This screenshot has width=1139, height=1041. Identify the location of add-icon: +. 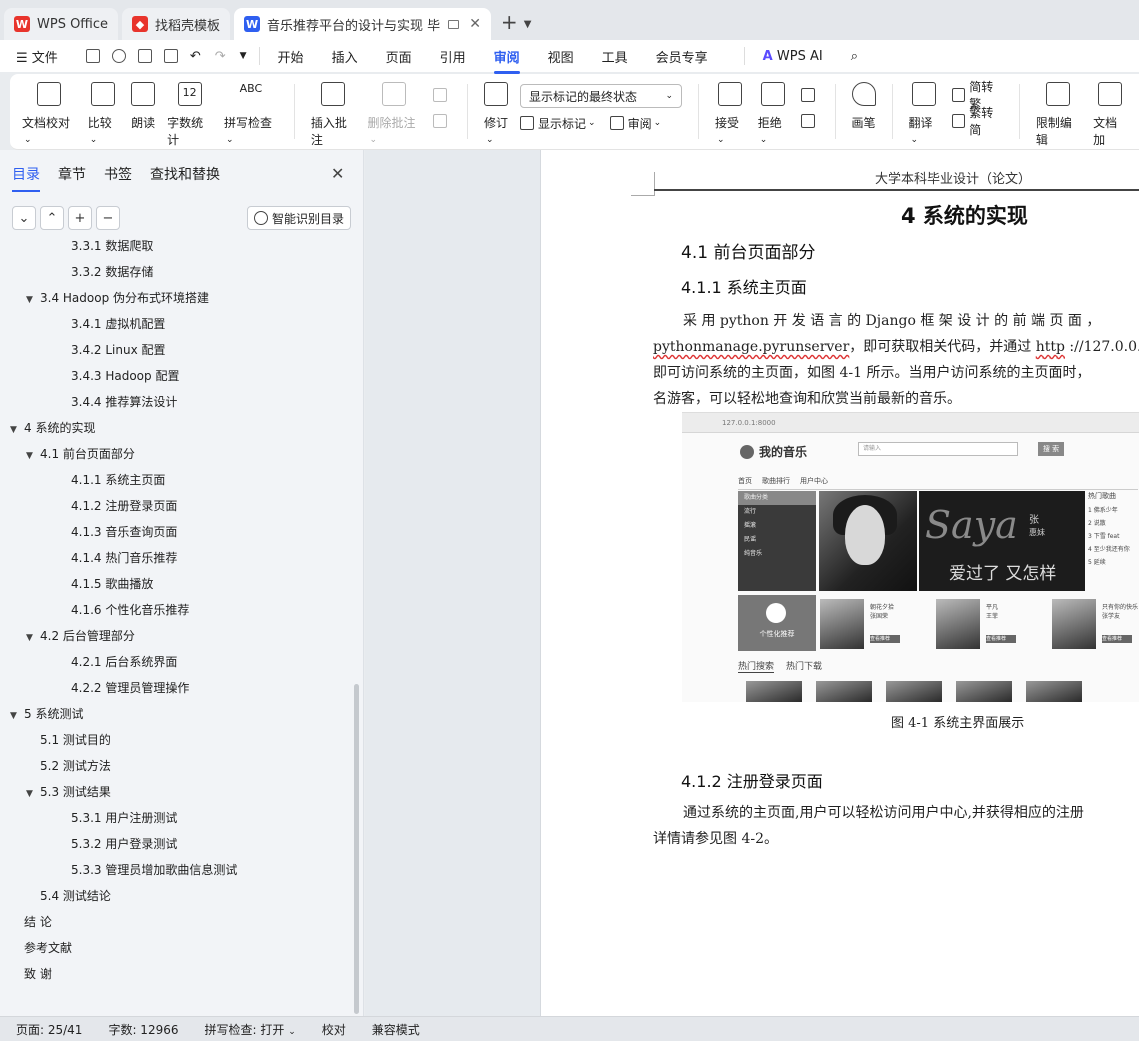
(80, 218).